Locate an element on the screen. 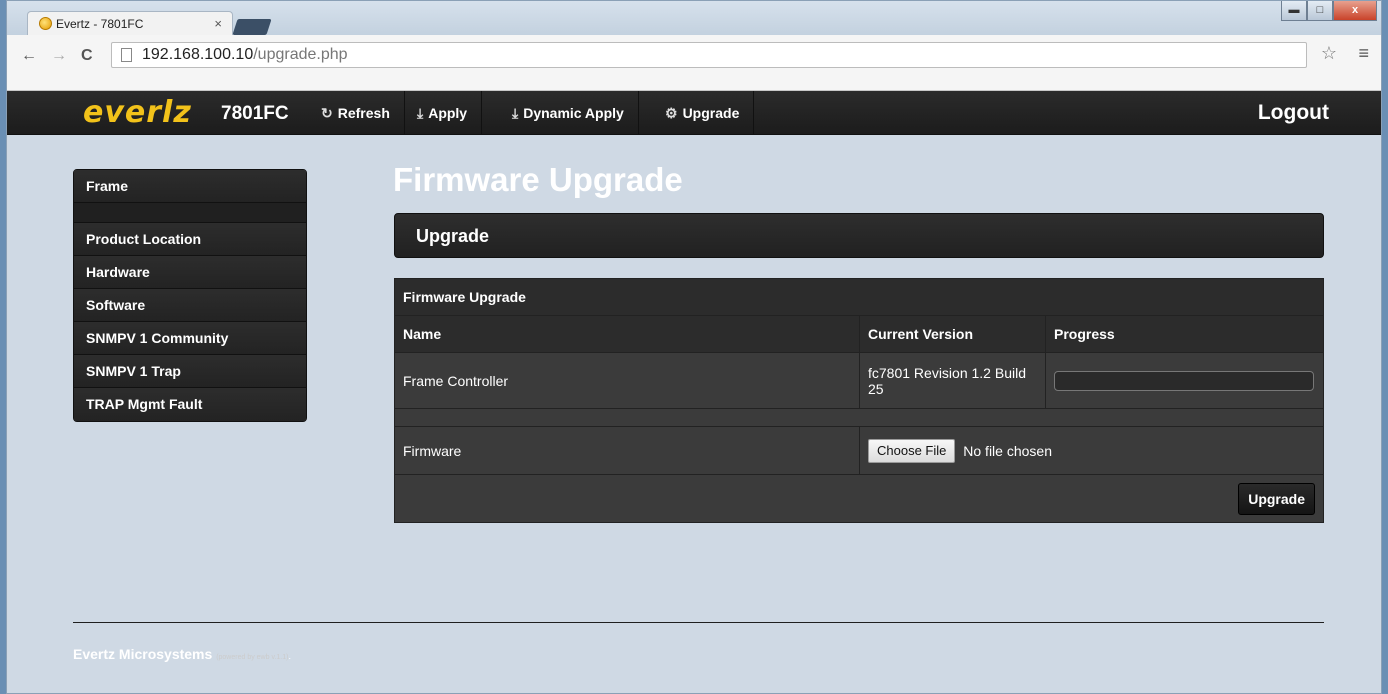 The image size is (1388, 694). spacer-cell is located at coordinates (859, 417).